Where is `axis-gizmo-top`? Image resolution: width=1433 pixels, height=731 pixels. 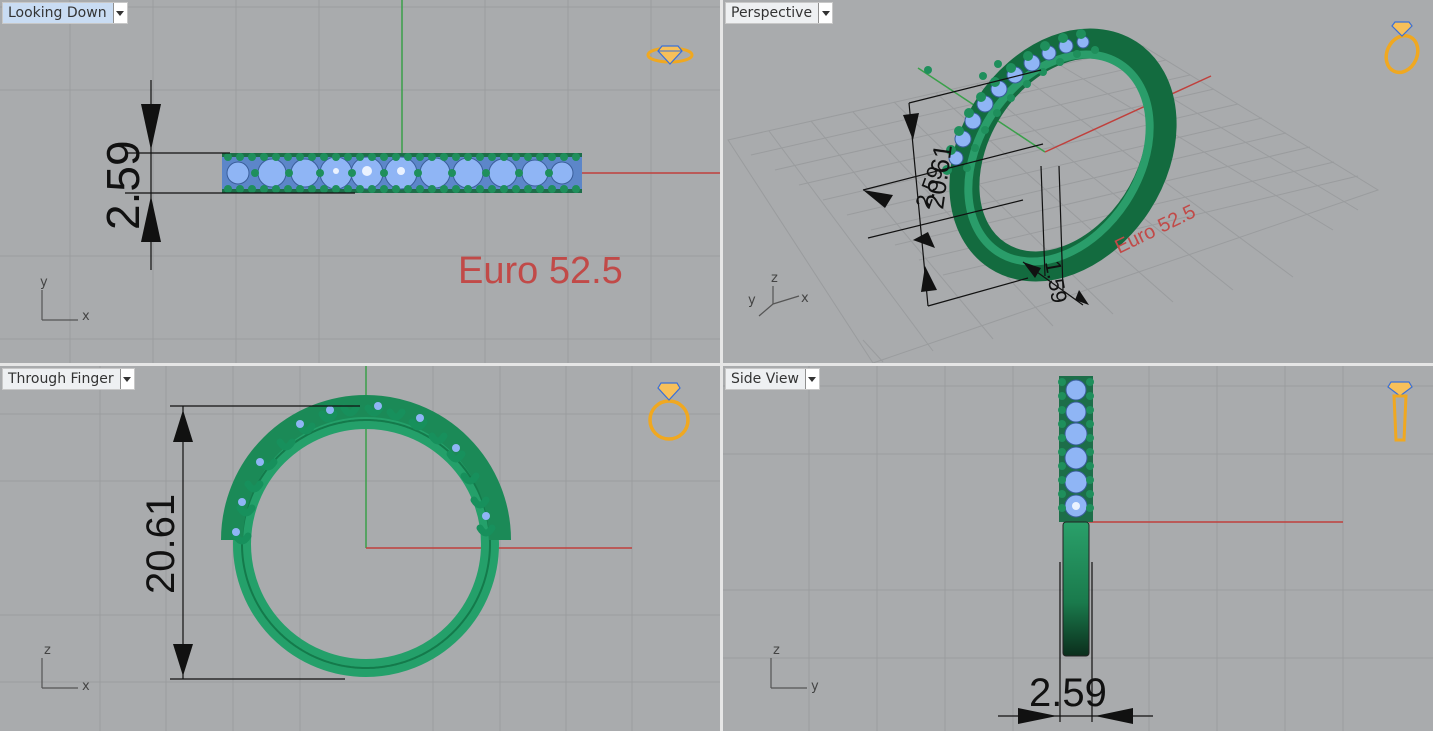 axis-gizmo-top is located at coordinates (59, 305).